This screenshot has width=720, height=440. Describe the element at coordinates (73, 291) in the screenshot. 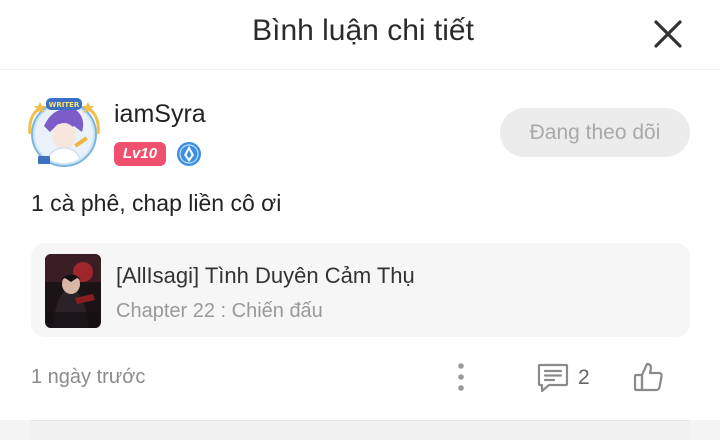

I see `story-cover-image` at that location.